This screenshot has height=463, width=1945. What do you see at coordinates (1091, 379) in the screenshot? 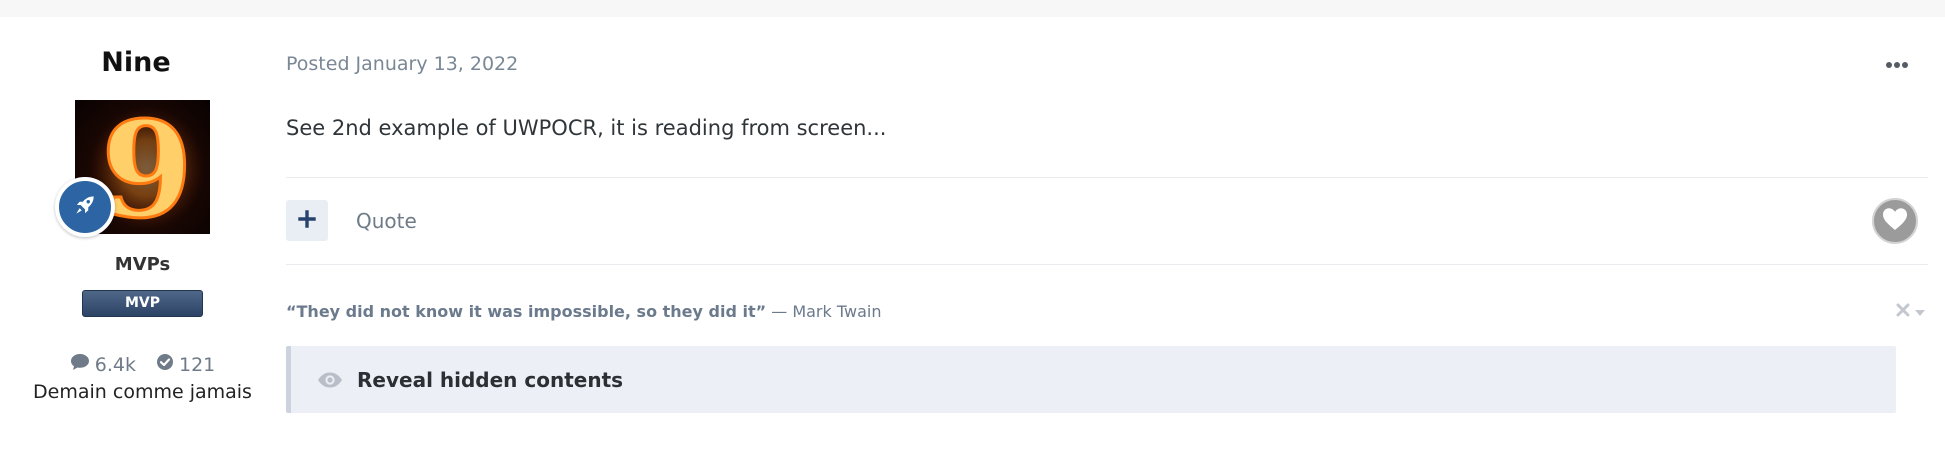
I see `reveal-hidden-contents: Reveal hidden contents` at bounding box center [1091, 379].